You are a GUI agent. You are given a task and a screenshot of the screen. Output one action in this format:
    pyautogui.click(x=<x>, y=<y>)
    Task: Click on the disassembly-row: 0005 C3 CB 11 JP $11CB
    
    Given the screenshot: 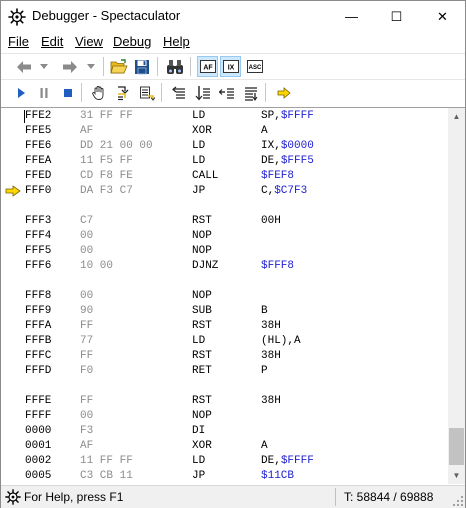 What is the action you would take?
    pyautogui.click(x=224, y=476)
    